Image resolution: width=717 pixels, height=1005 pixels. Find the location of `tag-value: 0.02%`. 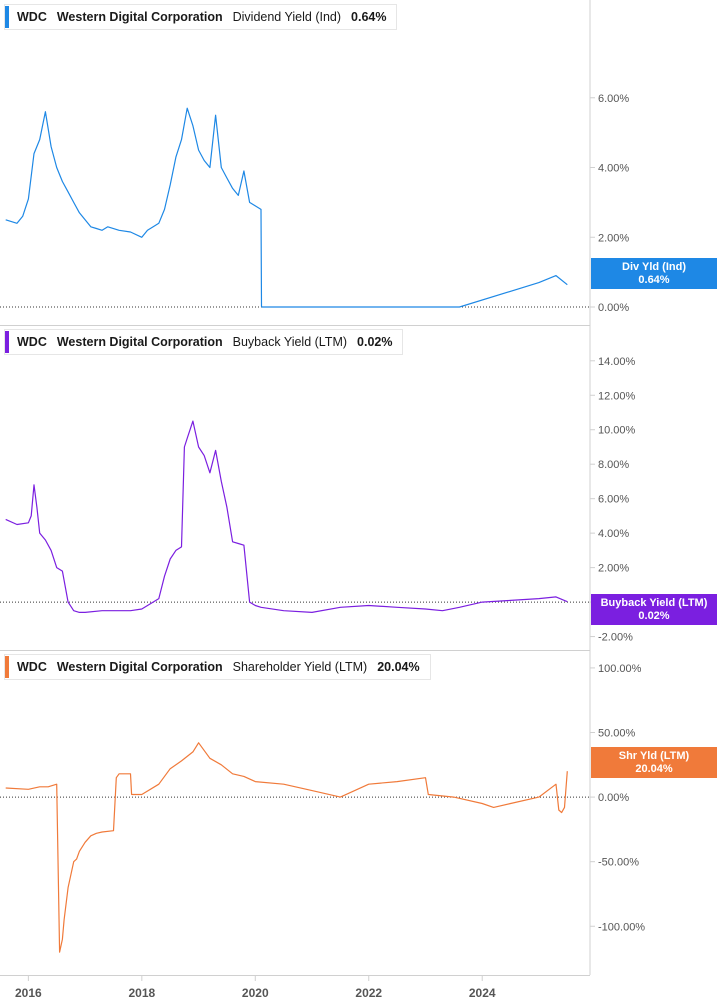

tag-value: 0.02% is located at coordinates (654, 615).